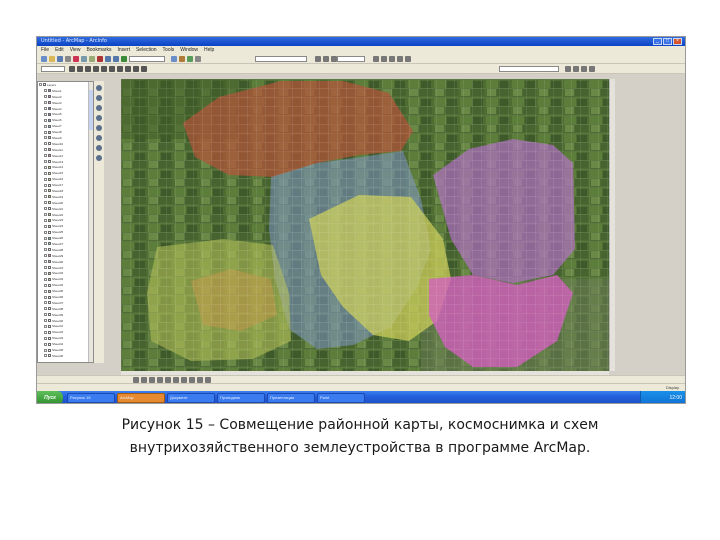 This screenshot has height=540, width=720. What do you see at coordinates (84, 59) in the screenshot?
I see `copy-icon` at bounding box center [84, 59].